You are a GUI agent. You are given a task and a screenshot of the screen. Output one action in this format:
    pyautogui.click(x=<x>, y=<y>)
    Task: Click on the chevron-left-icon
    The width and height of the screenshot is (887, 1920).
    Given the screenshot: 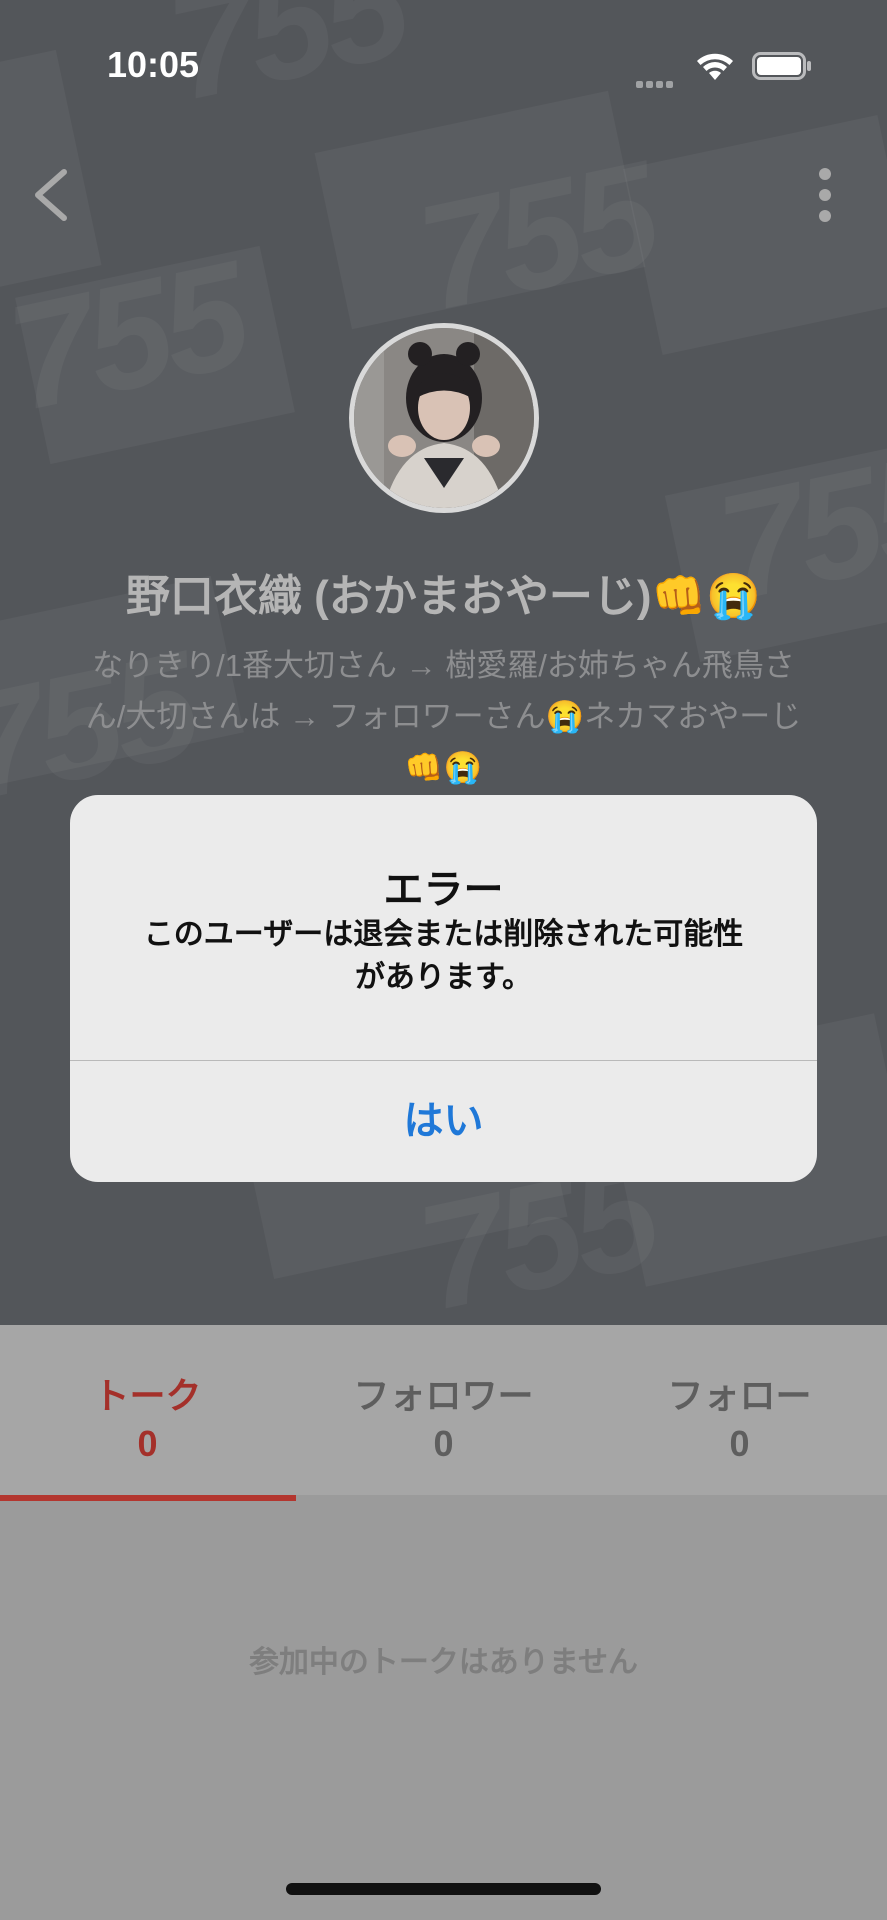 What is the action you would take?
    pyautogui.click(x=51, y=195)
    